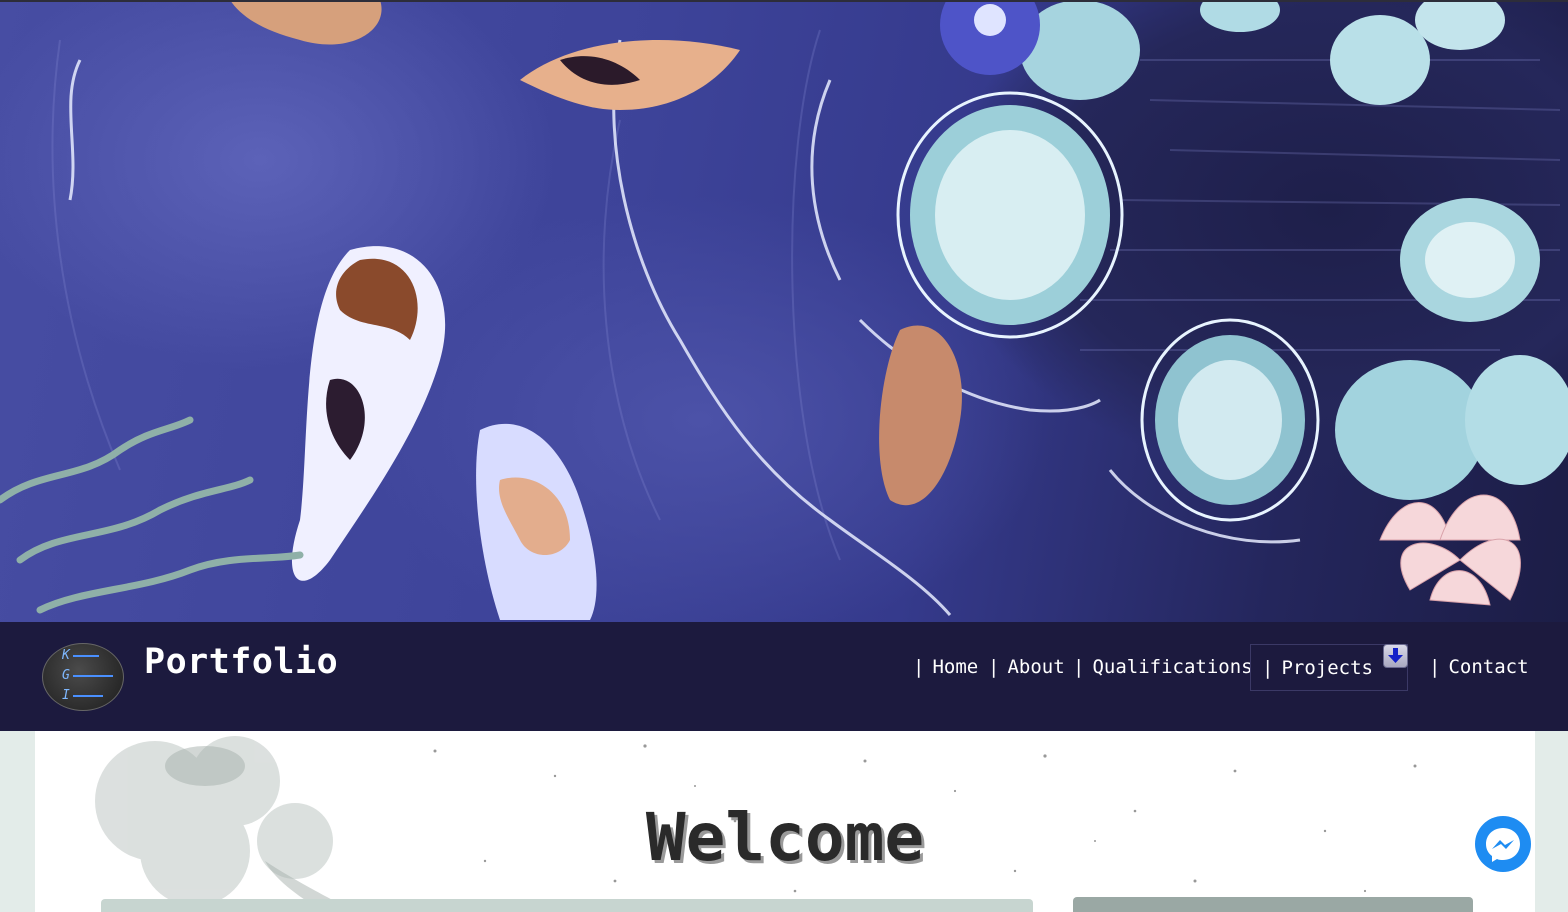  What do you see at coordinates (1395, 656) in the screenshot?
I see `download-arrow-icon` at bounding box center [1395, 656].